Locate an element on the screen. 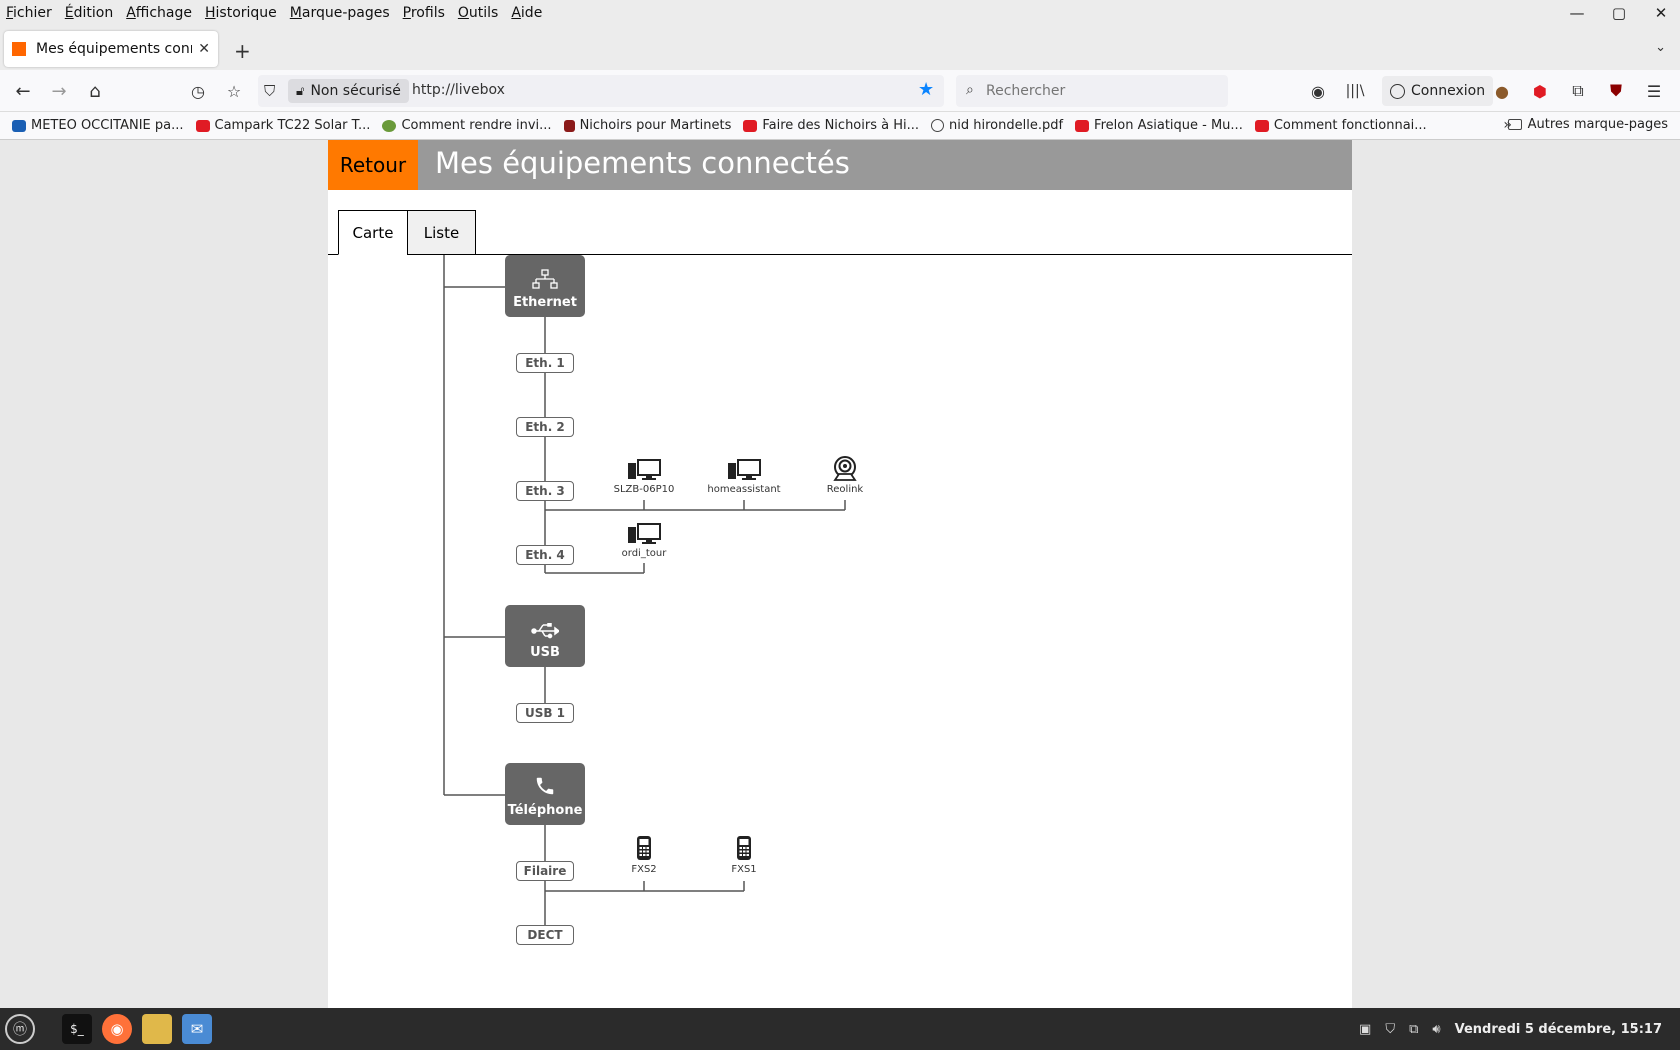 This screenshot has width=1680, height=1050. screenshot-camera-icon: ◉ is located at coordinates (1318, 91).